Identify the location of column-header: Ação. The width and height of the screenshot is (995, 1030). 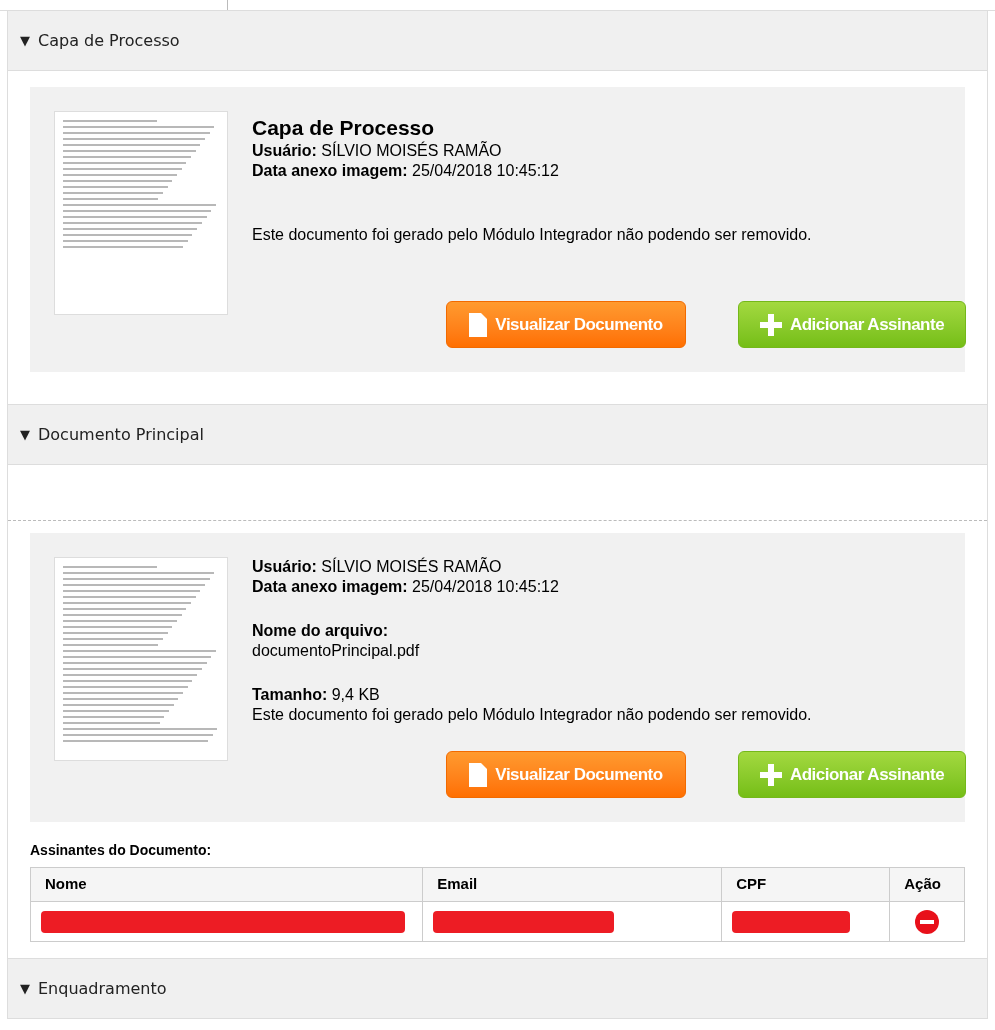
(927, 884).